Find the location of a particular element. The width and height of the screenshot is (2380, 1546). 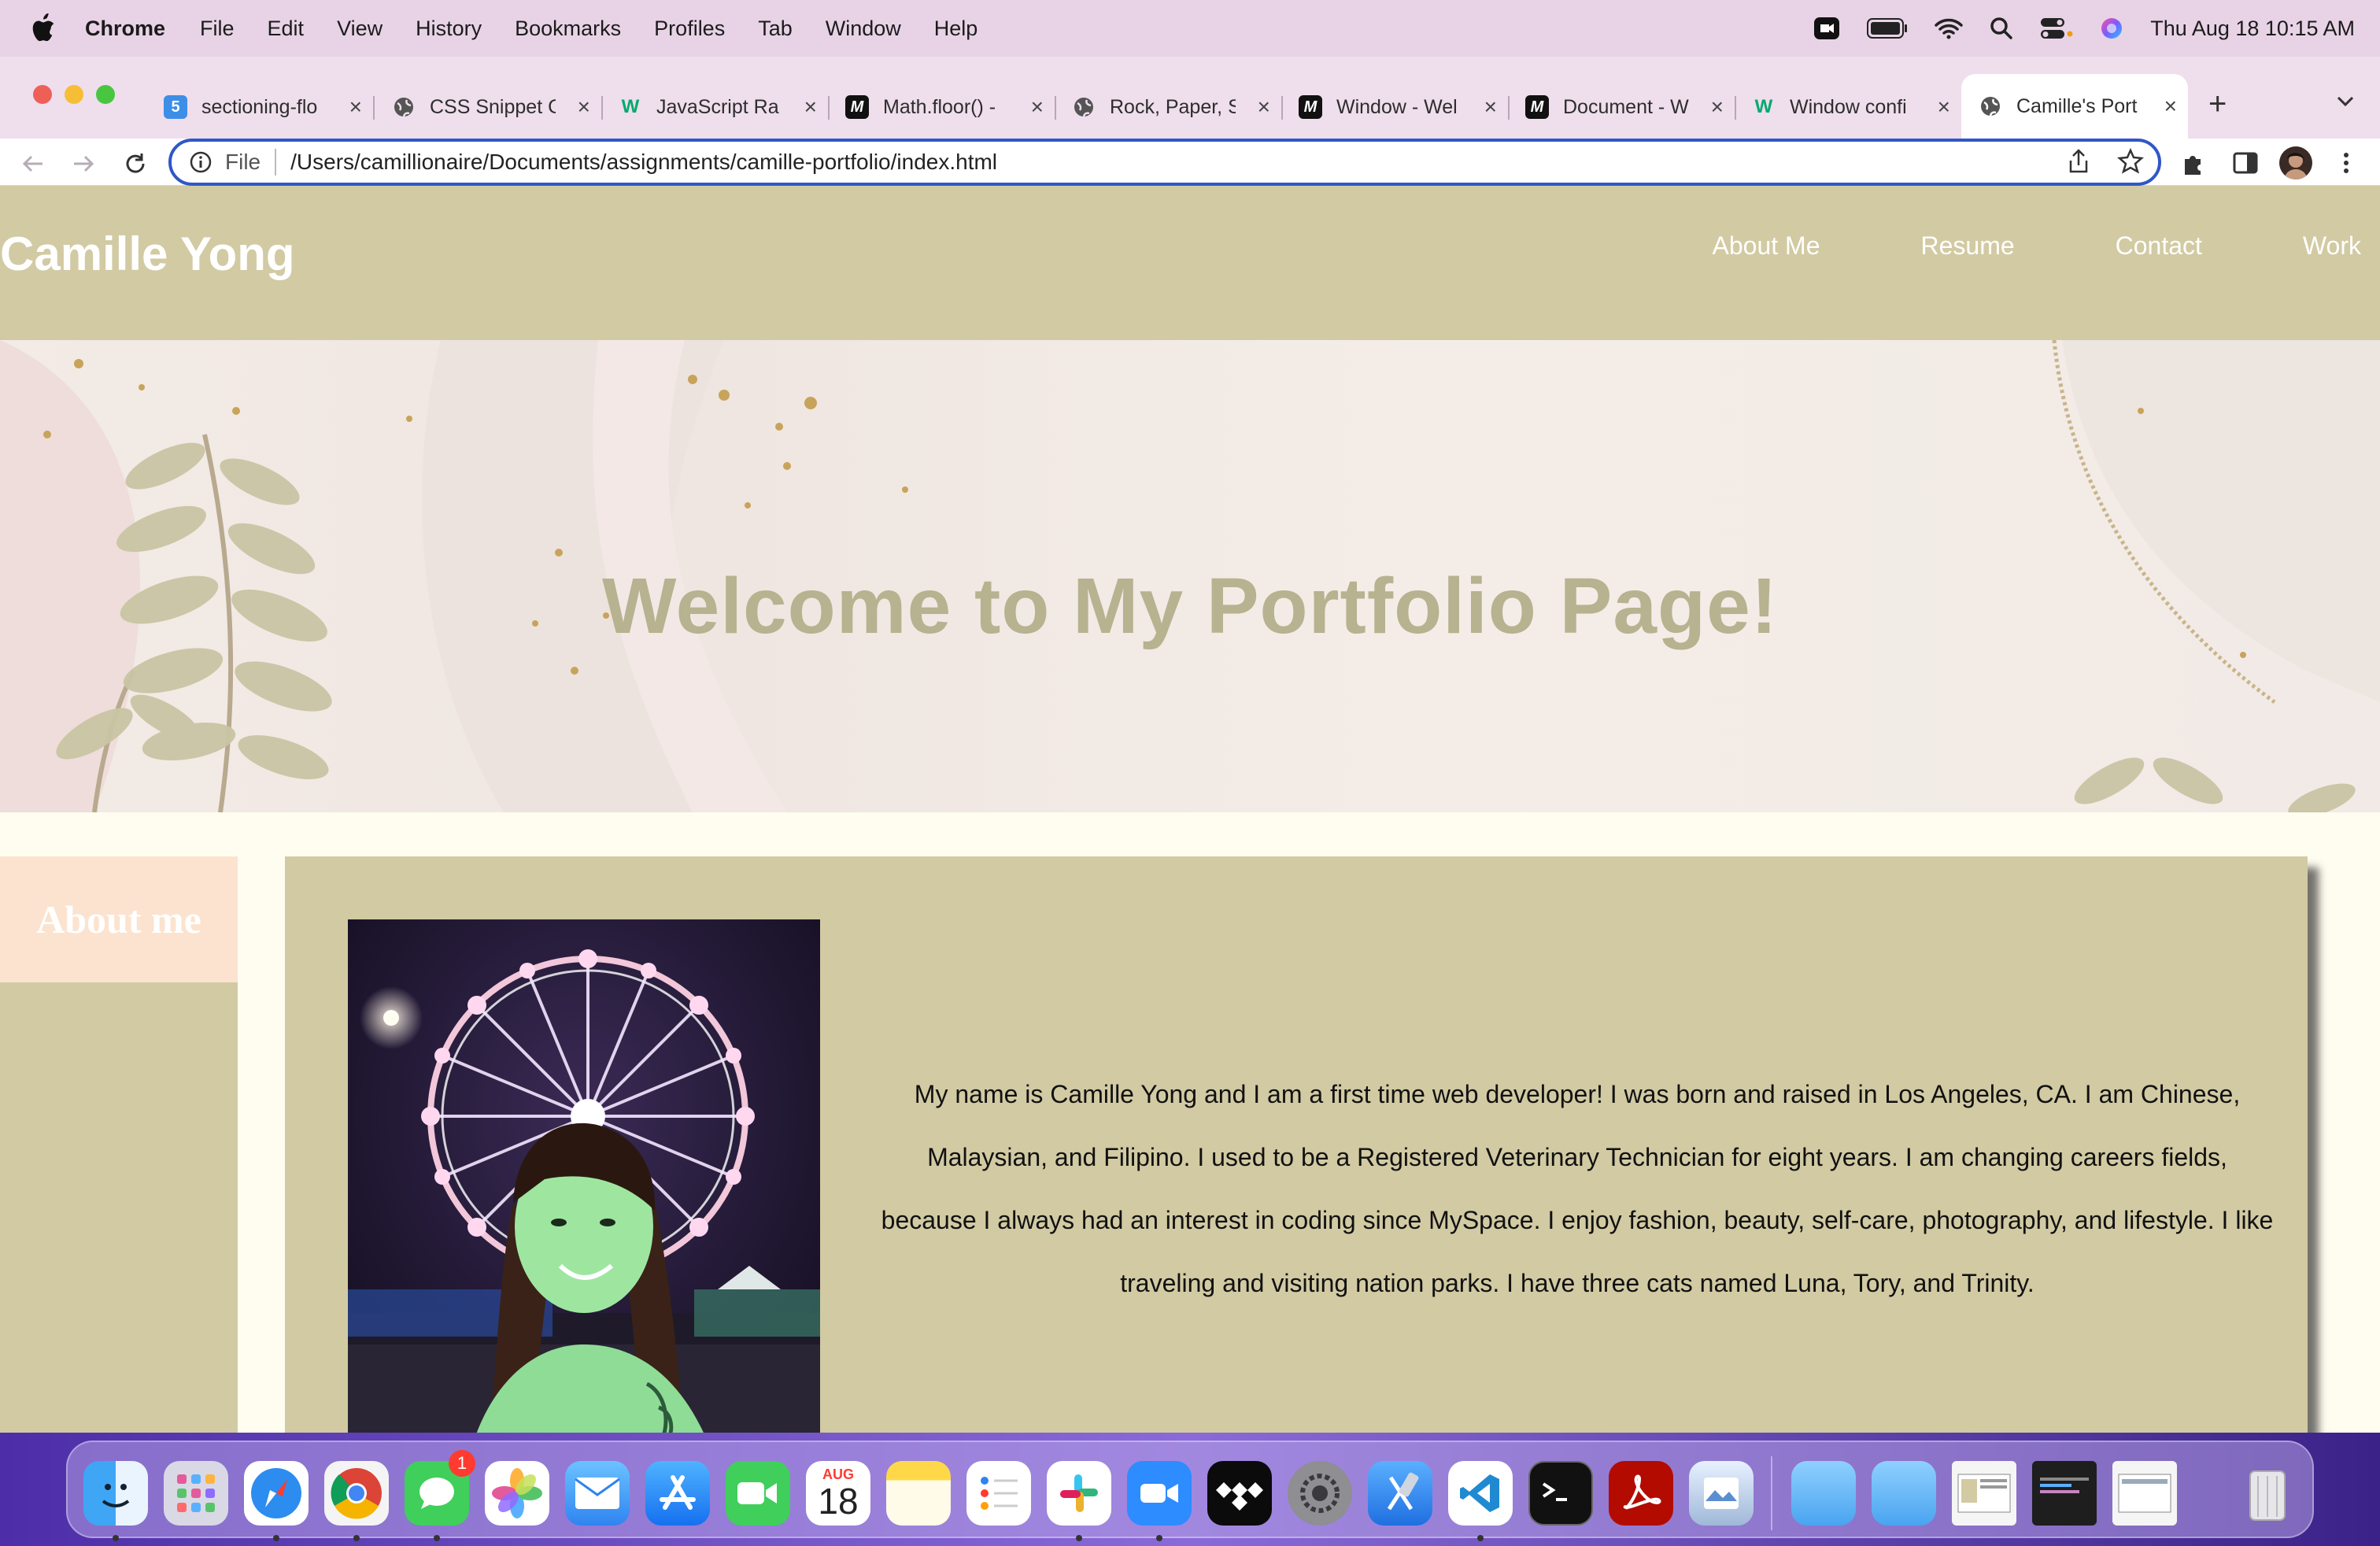

browser-tab: M Window - Wel × is located at coordinates (1395, 107).